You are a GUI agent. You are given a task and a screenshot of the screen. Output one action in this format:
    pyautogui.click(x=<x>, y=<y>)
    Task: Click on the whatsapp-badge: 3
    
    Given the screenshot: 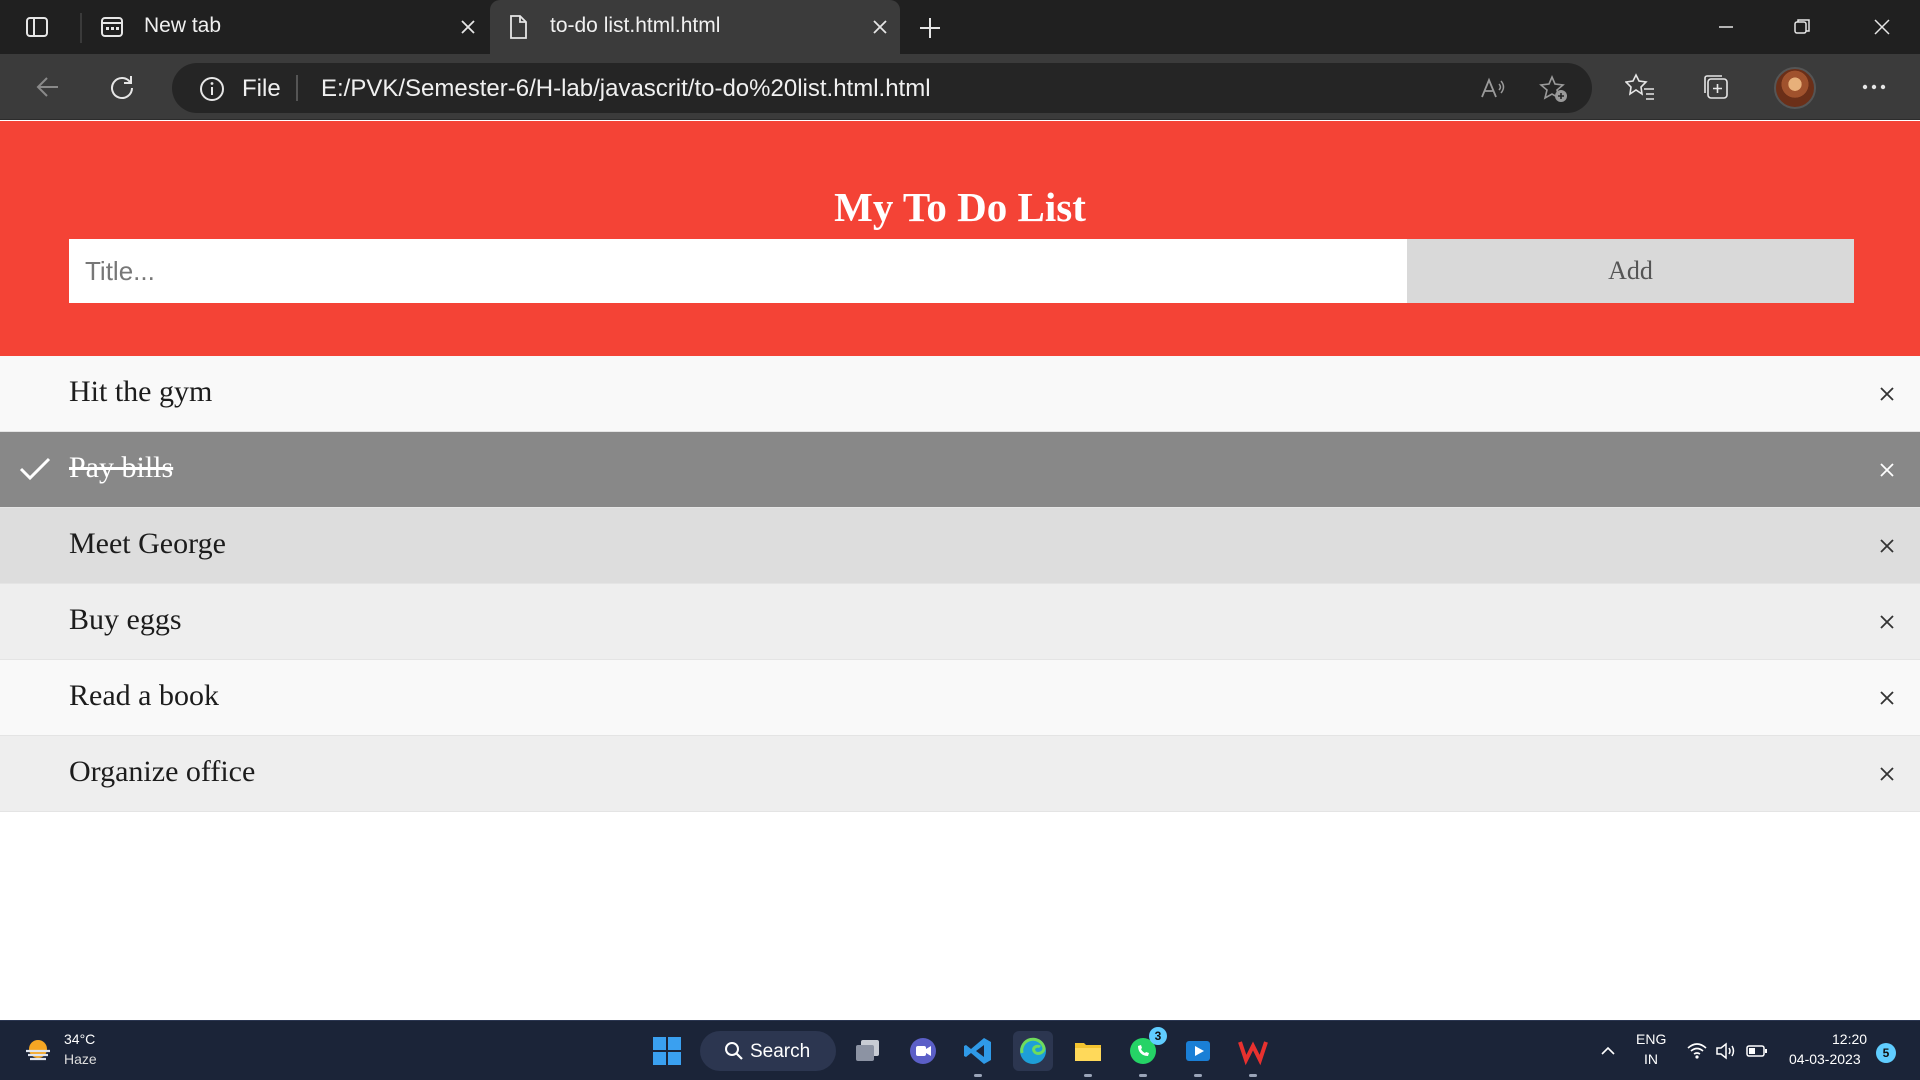 What is the action you would take?
    pyautogui.click(x=1158, y=1036)
    